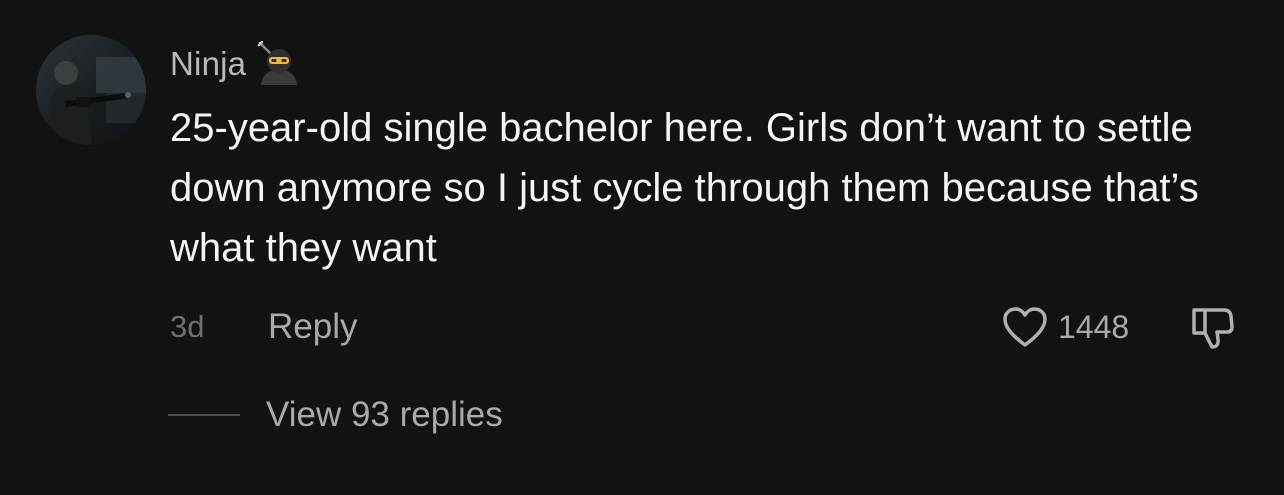  Describe the element at coordinates (312, 327) in the screenshot. I see `reply-button: Reply` at that location.